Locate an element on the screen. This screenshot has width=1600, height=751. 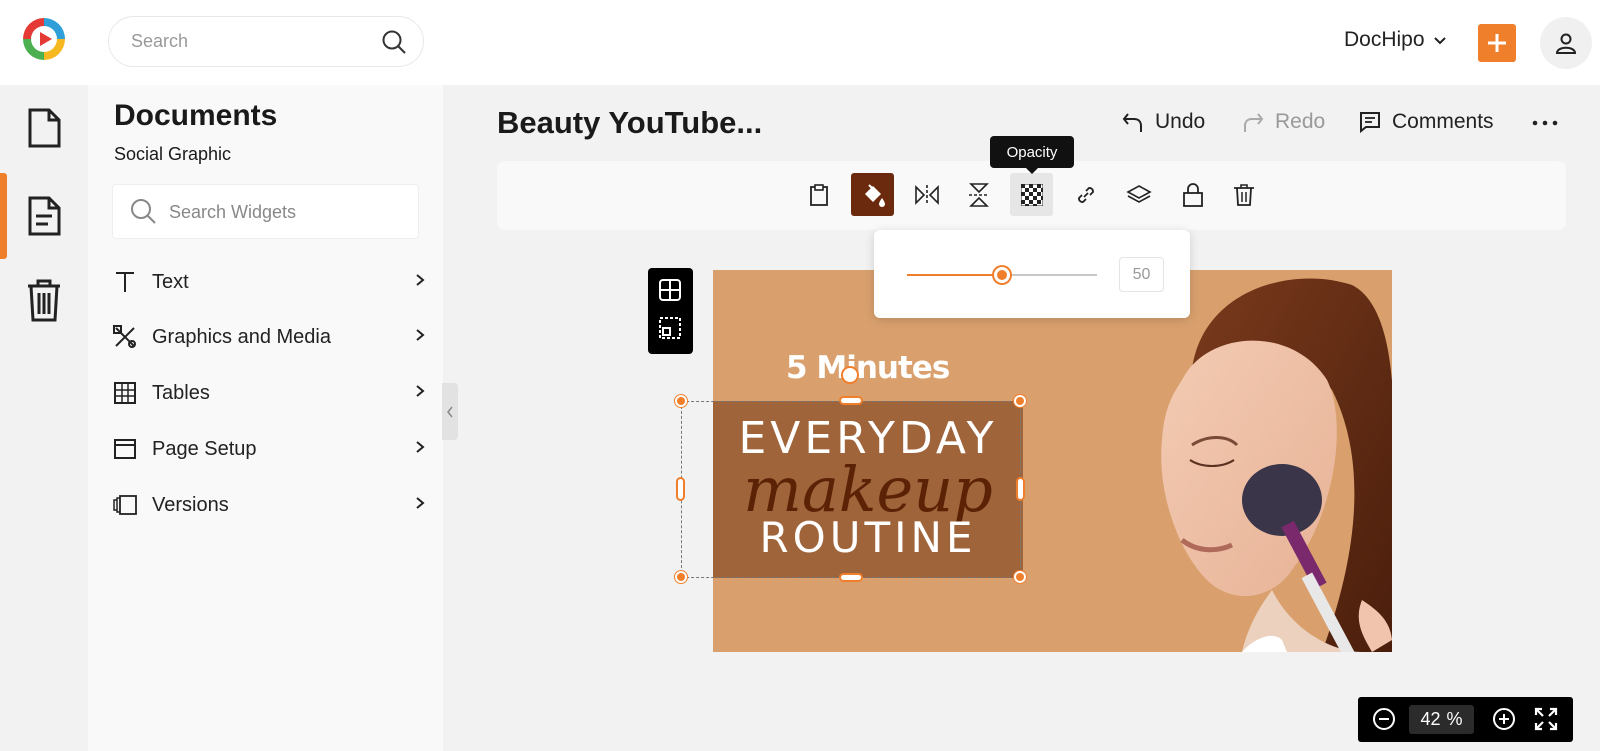
rail-documents is located at coordinates (44, 128).